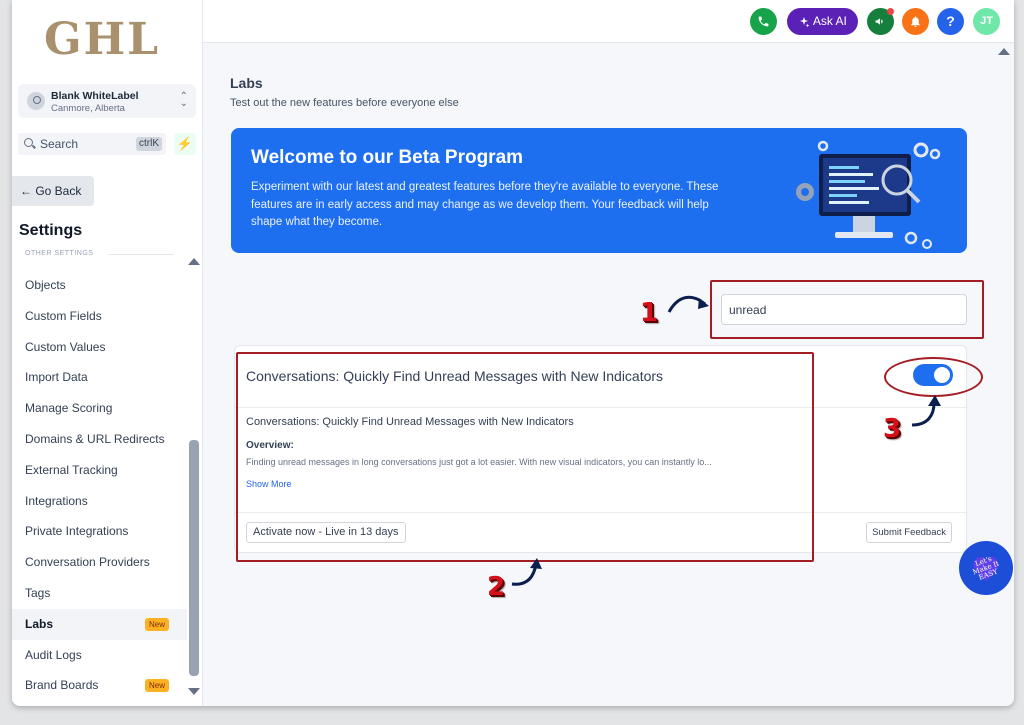 This screenshot has width=1024, height=725. What do you see at coordinates (909, 532) in the screenshot?
I see `submit-feedback-button: Submit Feedback` at bounding box center [909, 532].